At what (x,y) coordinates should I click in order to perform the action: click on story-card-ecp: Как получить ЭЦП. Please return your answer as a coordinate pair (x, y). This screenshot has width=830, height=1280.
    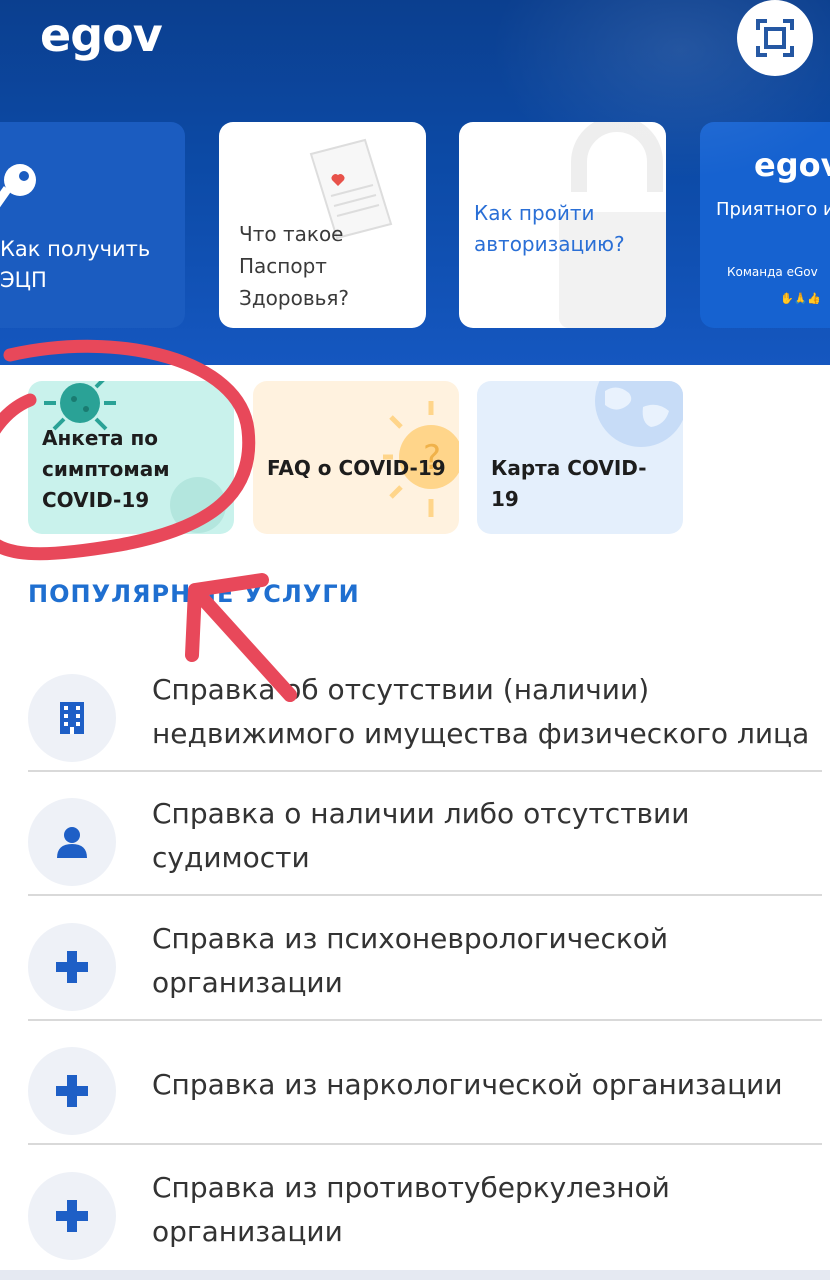
    Looking at the image, I should click on (92, 225).